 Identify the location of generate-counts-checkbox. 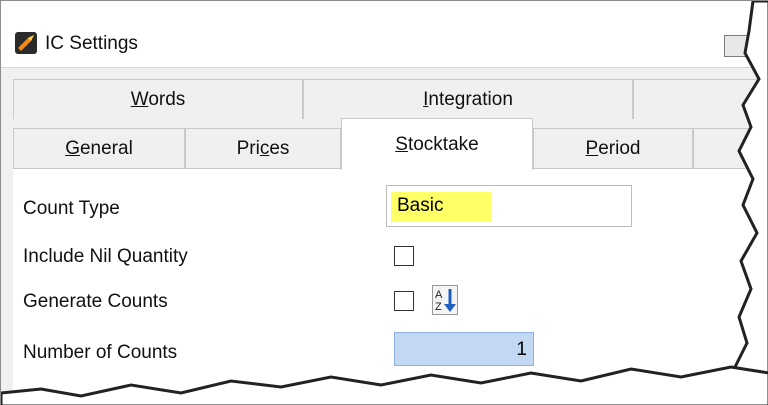
(404, 301).